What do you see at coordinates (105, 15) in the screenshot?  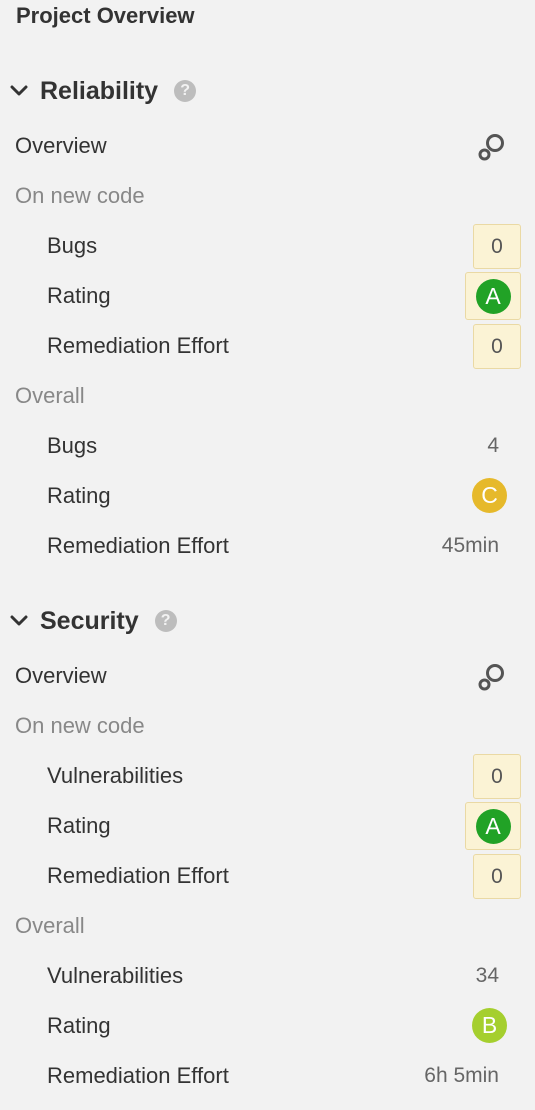 I see `page-title: Project Overview` at bounding box center [105, 15].